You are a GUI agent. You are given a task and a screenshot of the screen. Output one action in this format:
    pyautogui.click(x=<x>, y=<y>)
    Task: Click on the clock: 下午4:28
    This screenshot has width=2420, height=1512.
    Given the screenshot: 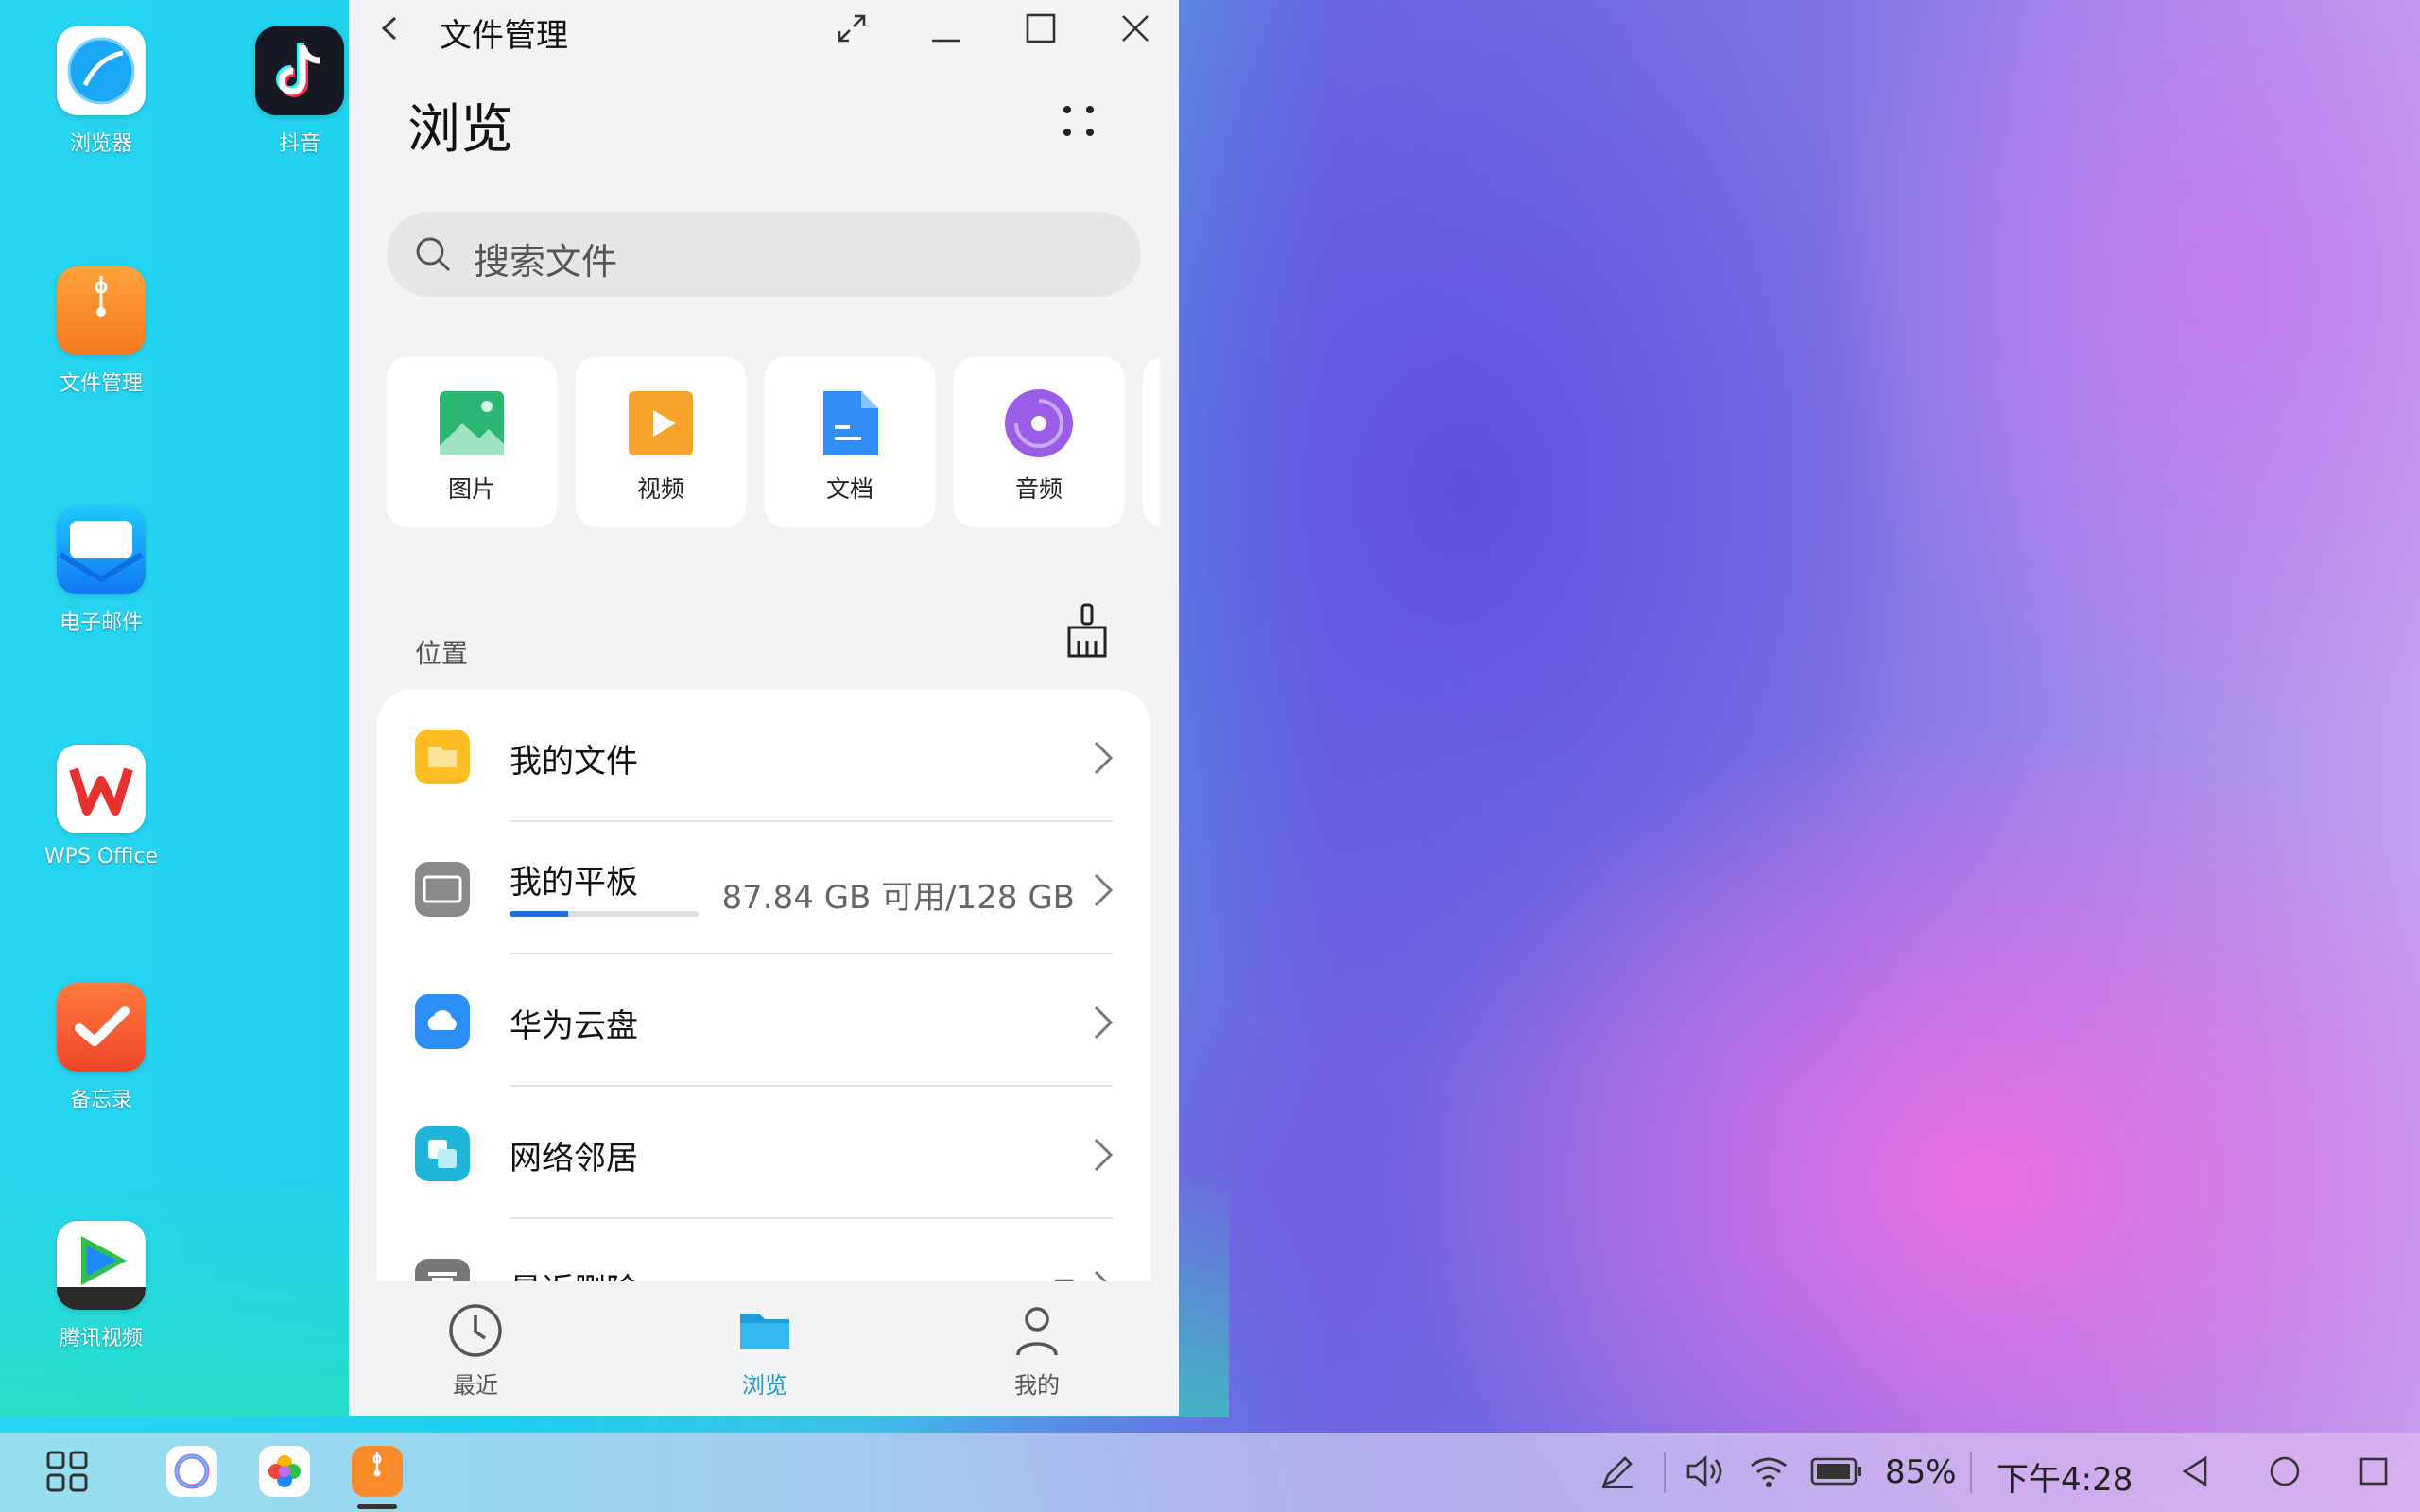 What is the action you would take?
    pyautogui.click(x=2064, y=1476)
    